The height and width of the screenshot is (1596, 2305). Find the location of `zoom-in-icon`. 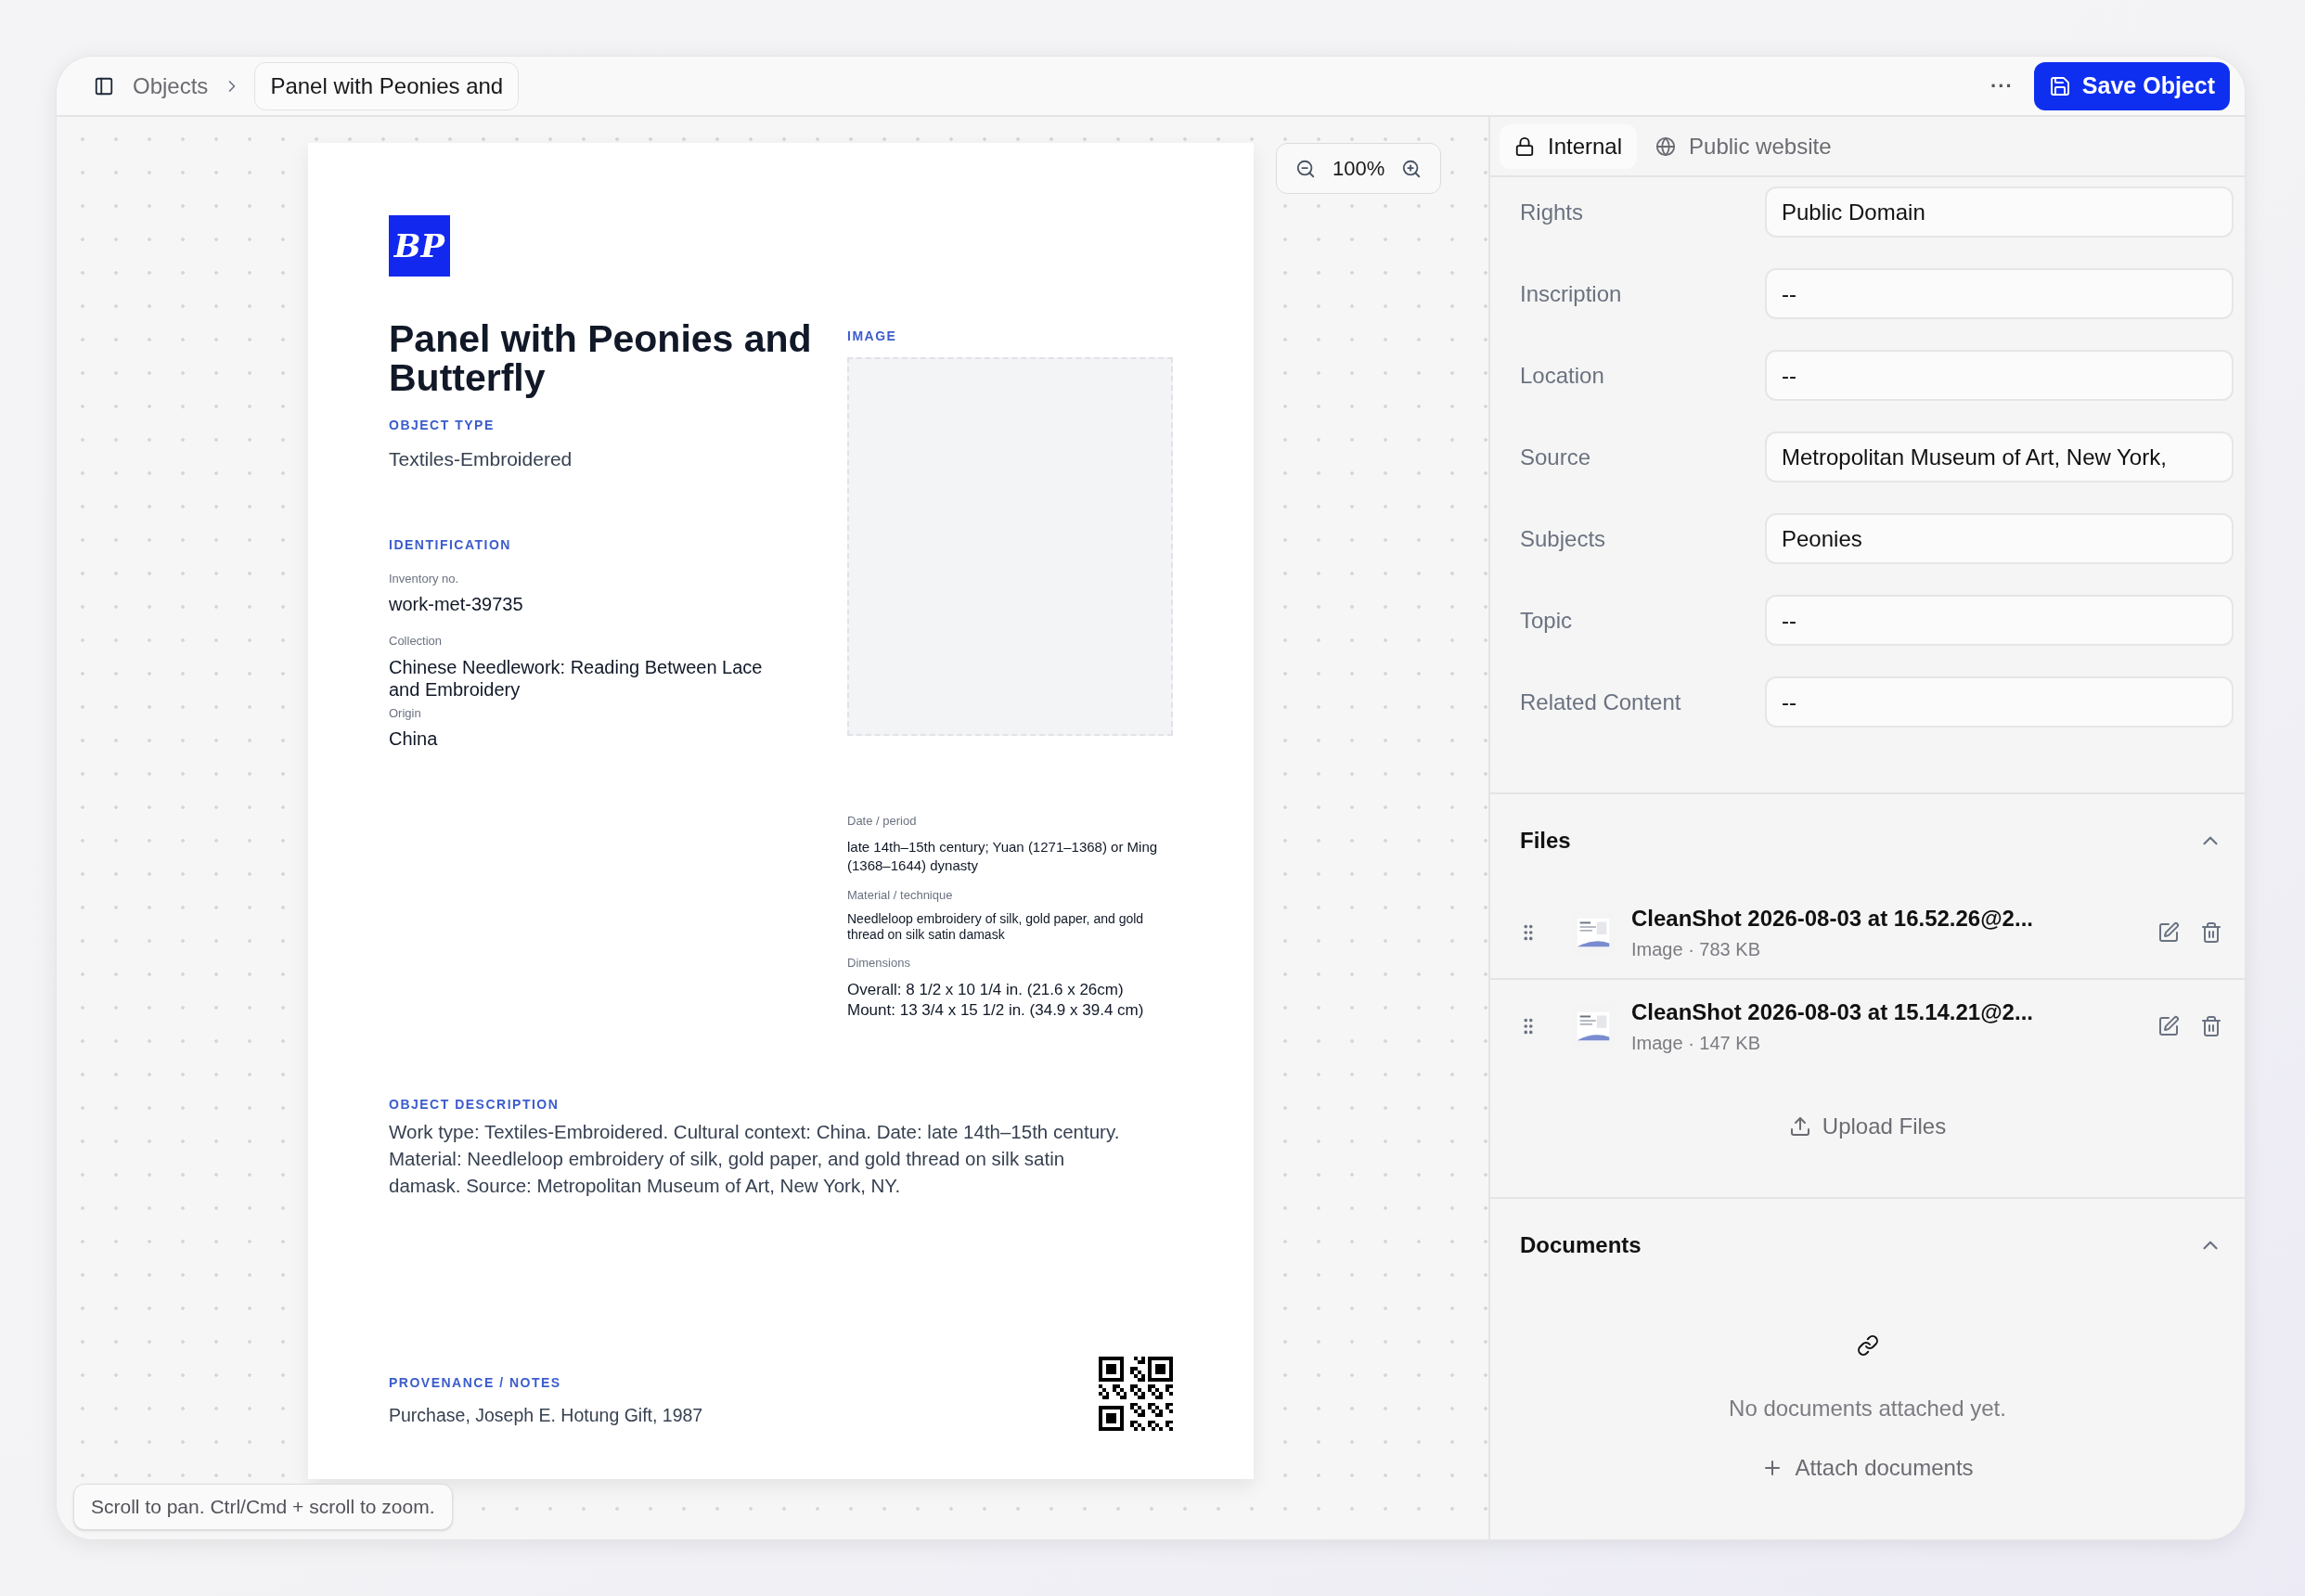

zoom-in-icon is located at coordinates (1412, 168).